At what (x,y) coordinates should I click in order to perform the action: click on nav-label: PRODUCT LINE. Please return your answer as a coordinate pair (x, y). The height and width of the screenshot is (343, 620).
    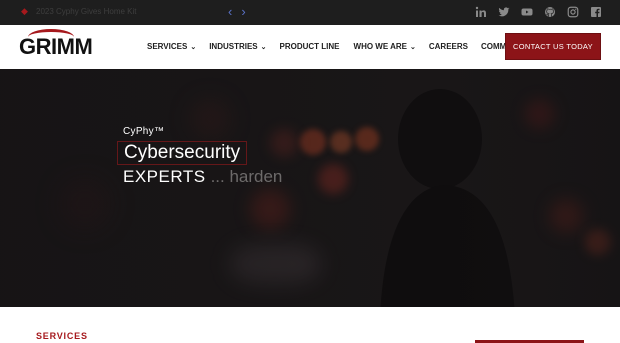
    Looking at the image, I should click on (309, 46).